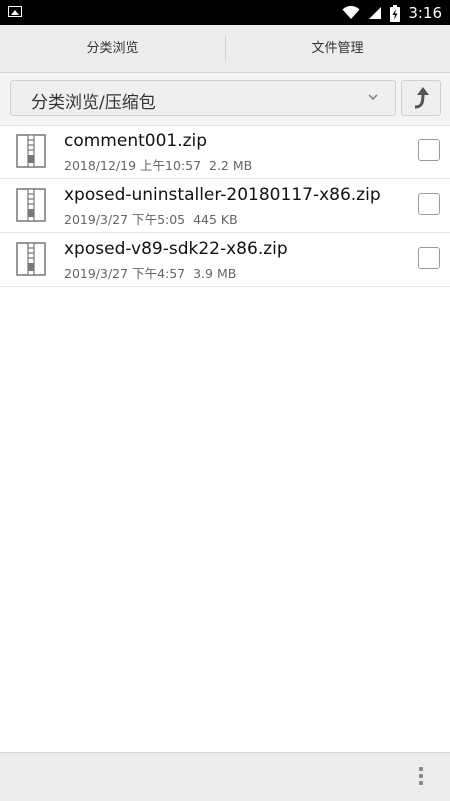  What do you see at coordinates (176, 249) in the screenshot?
I see `file-name: xposed-v89-sdk22-x86.zip` at bounding box center [176, 249].